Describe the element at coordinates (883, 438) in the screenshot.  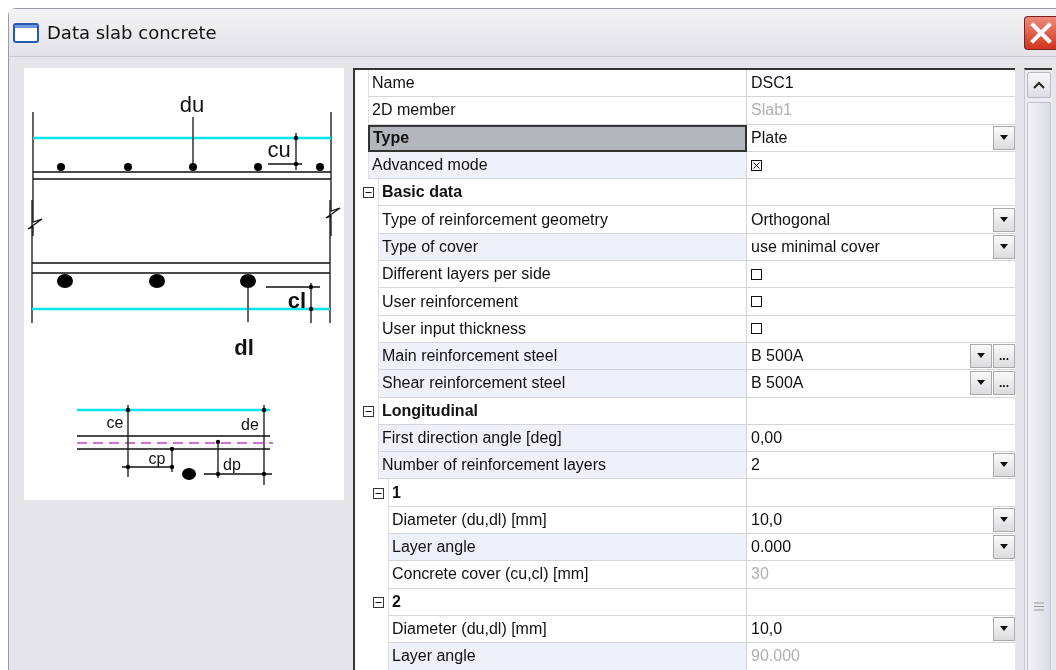
I see `property-value: 0,00` at that location.